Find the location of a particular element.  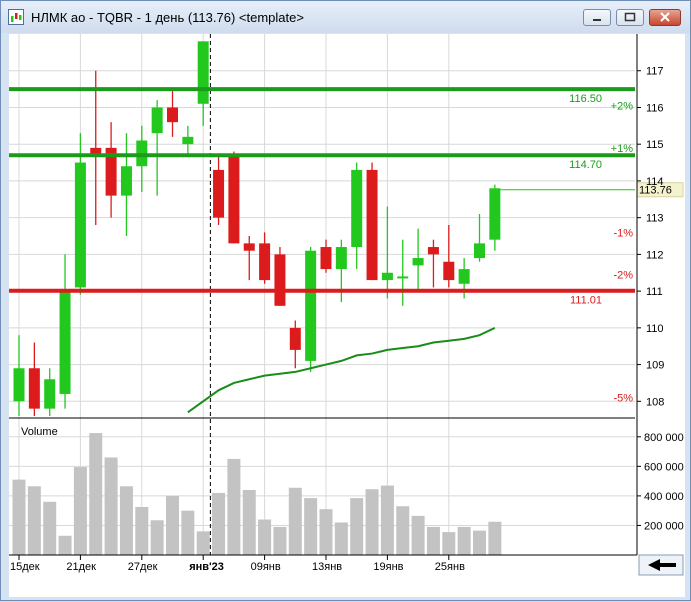

volume-tick-label: 200 000 is located at coordinates (664, 526).